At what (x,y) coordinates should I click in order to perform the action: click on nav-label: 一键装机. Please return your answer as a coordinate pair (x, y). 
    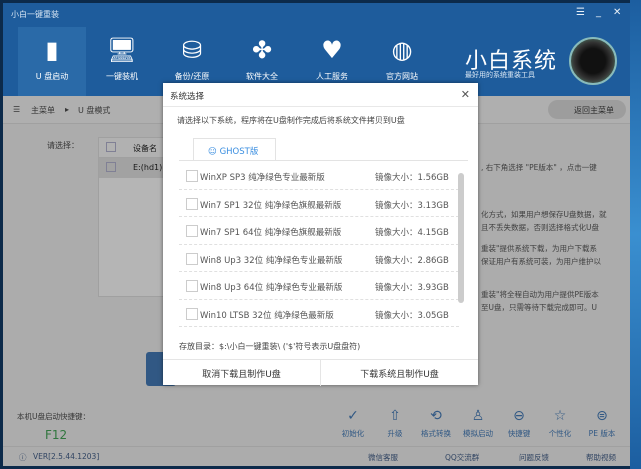
    Looking at the image, I should click on (122, 76).